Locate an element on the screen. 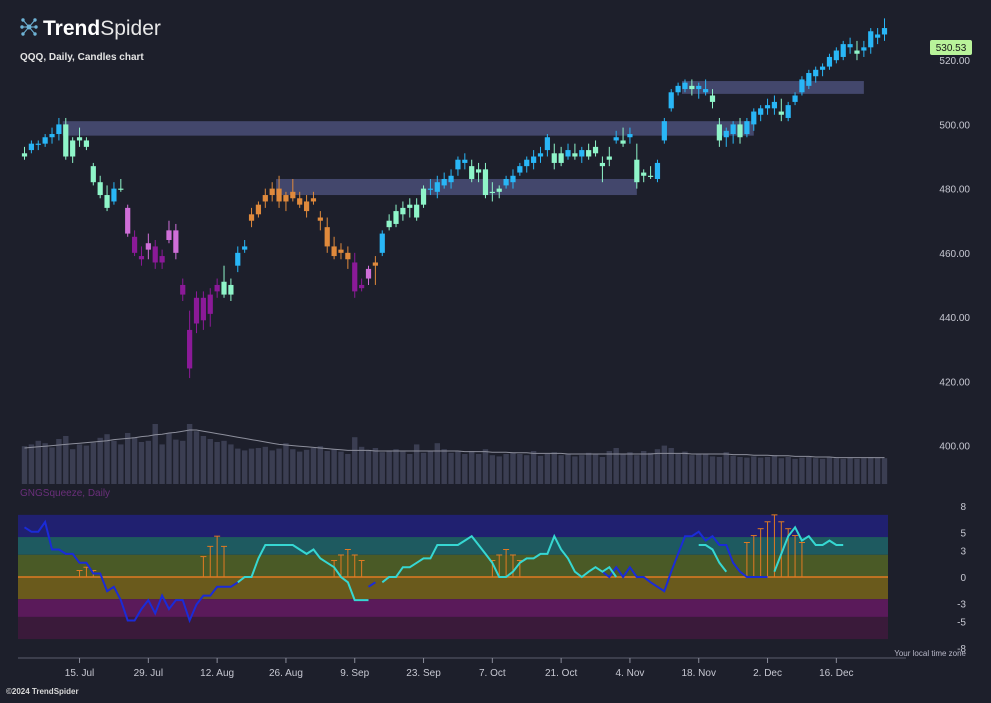 The width and height of the screenshot is (991, 703). last-price-value: 530.53 is located at coordinates (951, 48).